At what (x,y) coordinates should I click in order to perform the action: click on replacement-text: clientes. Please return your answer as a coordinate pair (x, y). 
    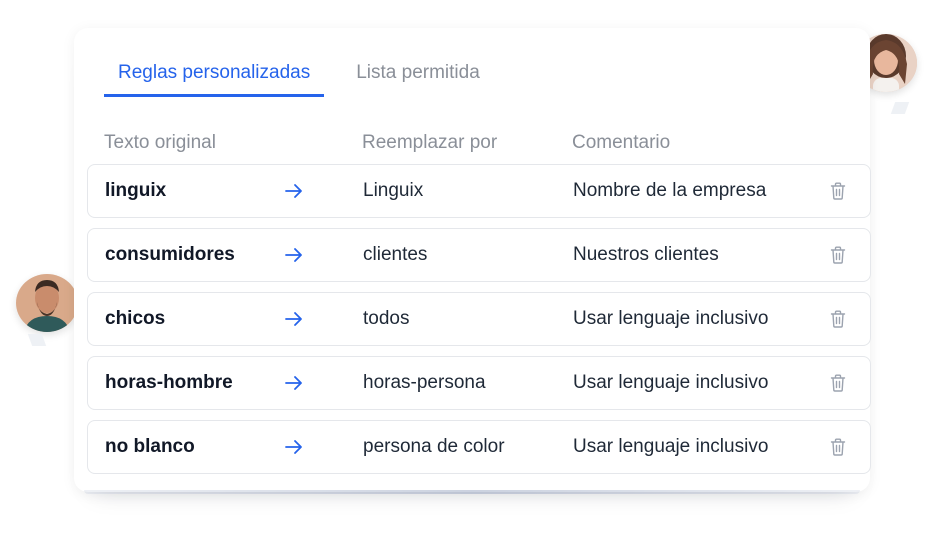
    Looking at the image, I should click on (395, 254).